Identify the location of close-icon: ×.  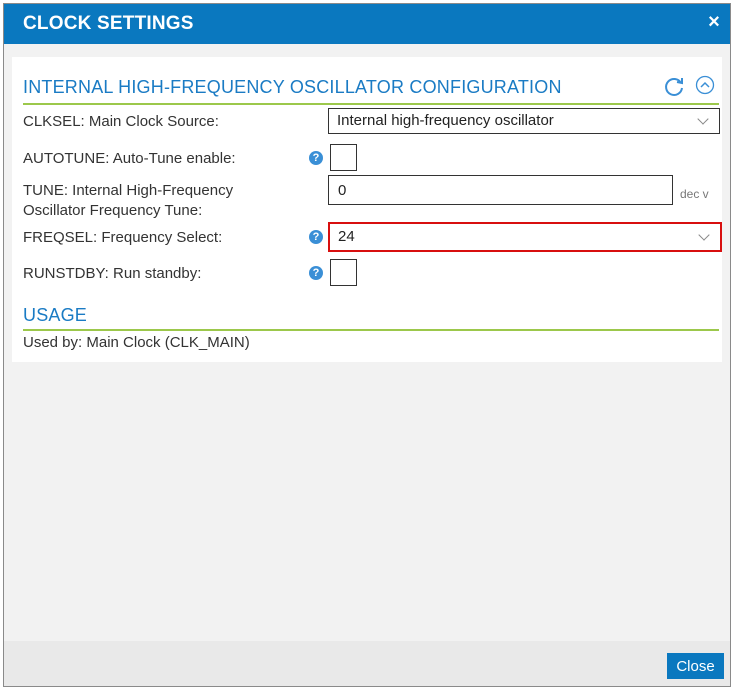
(714, 22).